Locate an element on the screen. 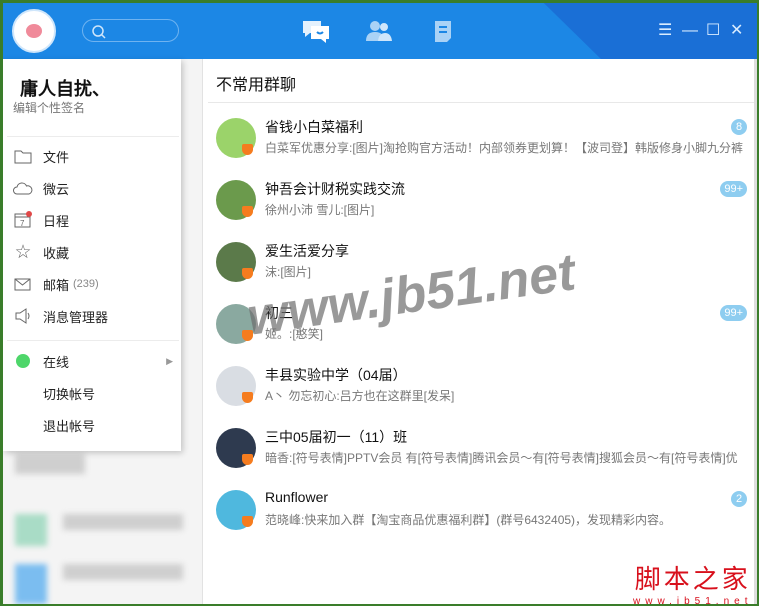 Image resolution: width=759 pixels, height=606 pixels. close-button: ✕ is located at coordinates (736, 31).